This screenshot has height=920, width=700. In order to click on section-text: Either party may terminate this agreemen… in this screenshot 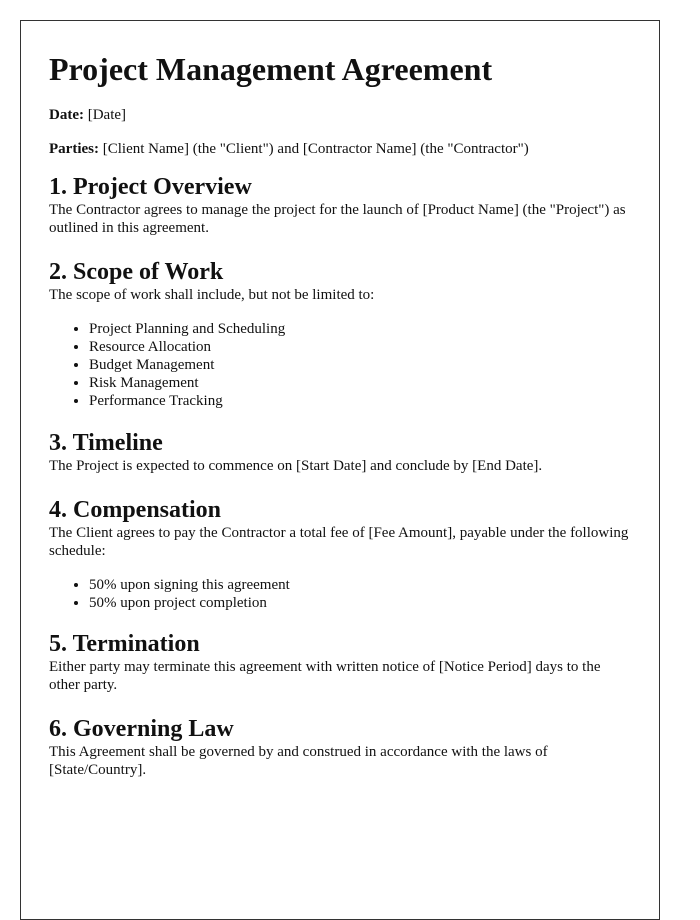, I will do `click(325, 676)`.